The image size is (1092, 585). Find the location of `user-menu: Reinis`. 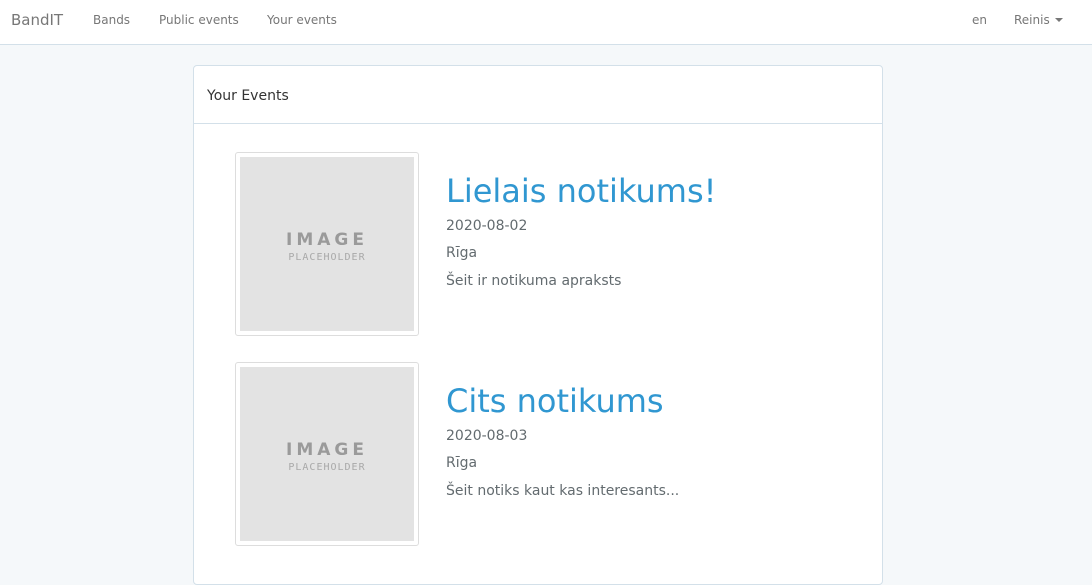

user-menu: Reinis is located at coordinates (1038, 20).